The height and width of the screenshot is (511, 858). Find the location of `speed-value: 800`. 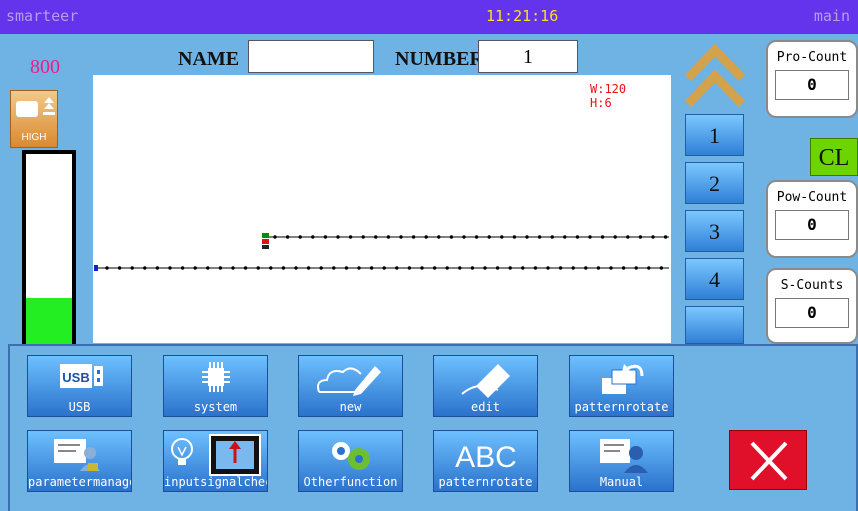

speed-value: 800 is located at coordinates (45, 67).